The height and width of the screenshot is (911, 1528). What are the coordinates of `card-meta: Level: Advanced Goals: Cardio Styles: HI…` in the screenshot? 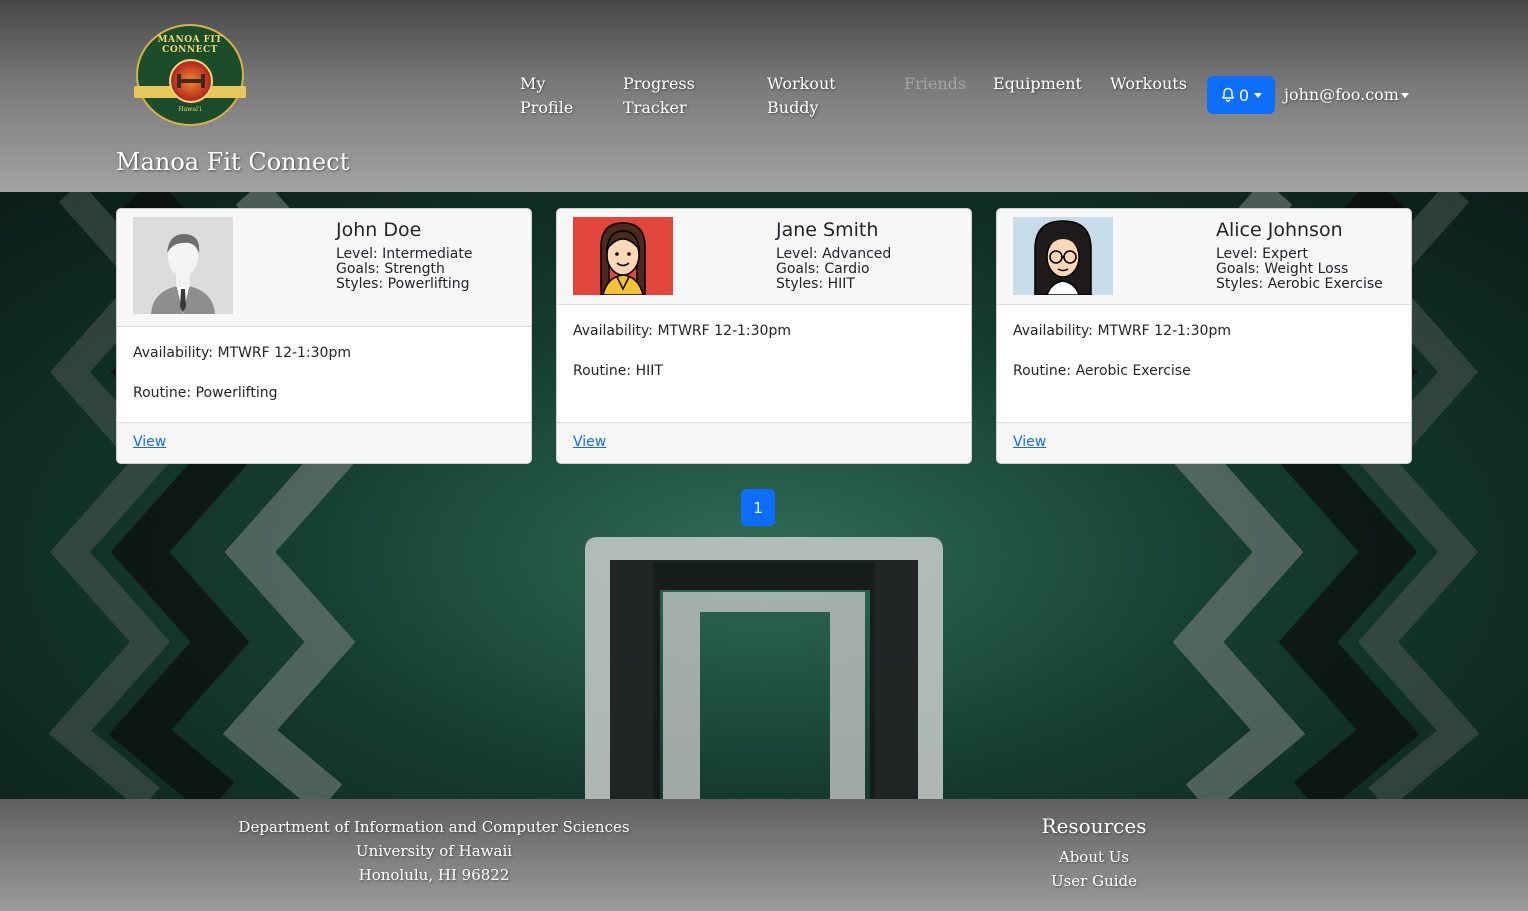 It's located at (833, 269).